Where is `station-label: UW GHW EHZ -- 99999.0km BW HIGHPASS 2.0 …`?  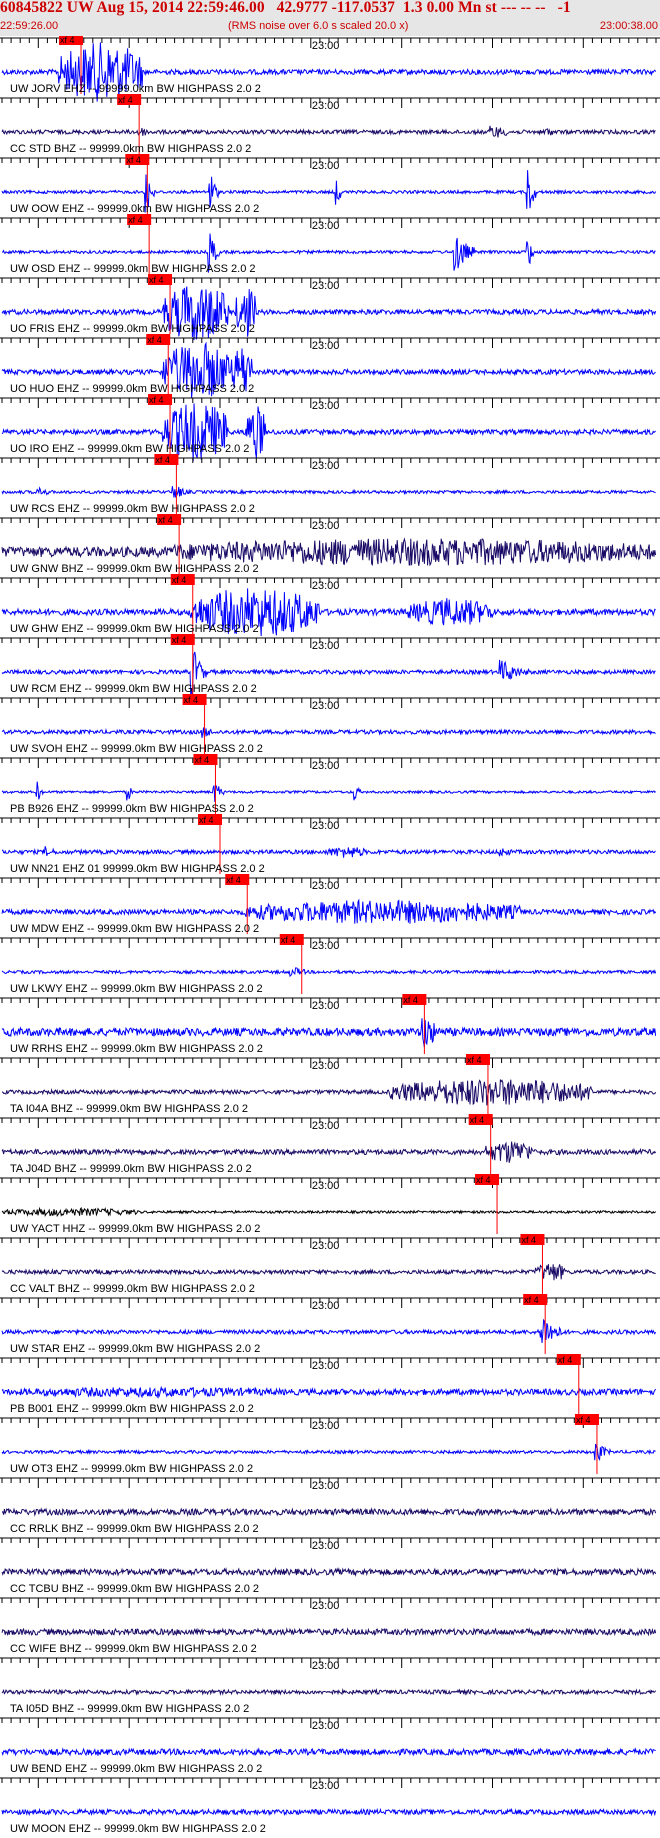 station-label: UW GHW EHZ -- 99999.0km BW HIGHPASS 2.0 … is located at coordinates (134, 629).